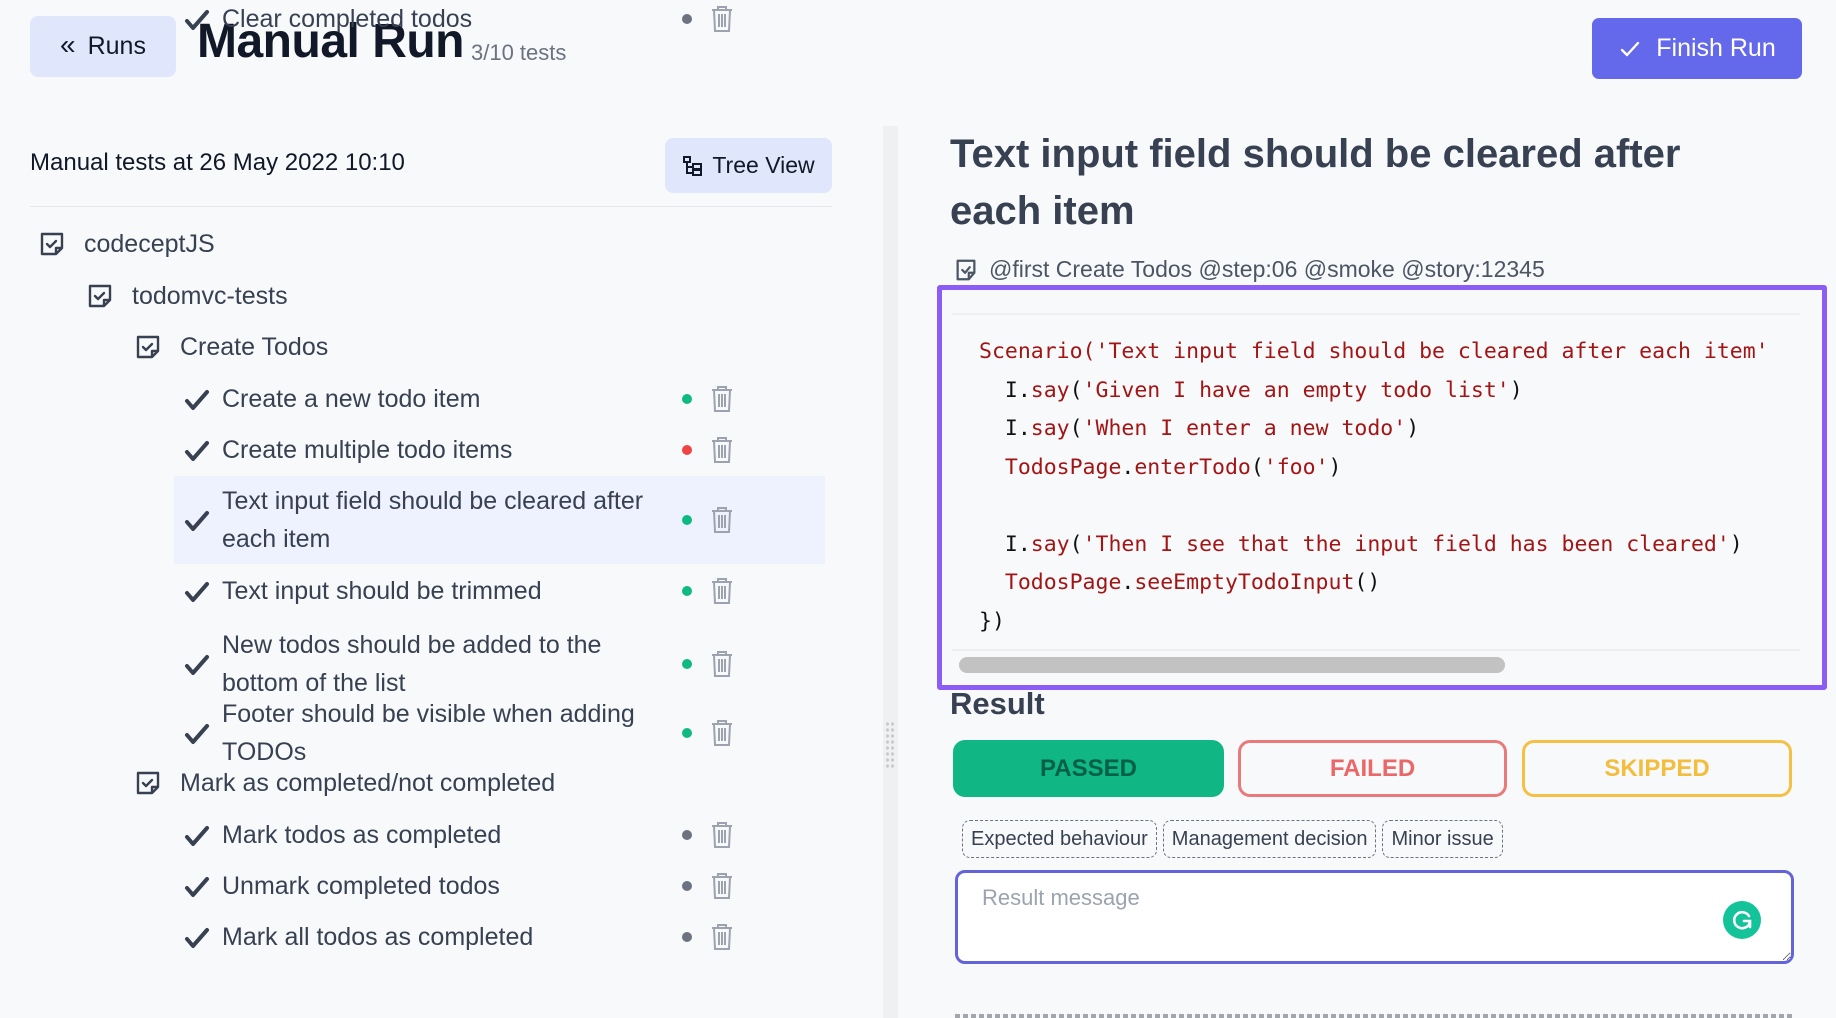  What do you see at coordinates (1192, 467) in the screenshot?
I see `code-token: enterTodo` at bounding box center [1192, 467].